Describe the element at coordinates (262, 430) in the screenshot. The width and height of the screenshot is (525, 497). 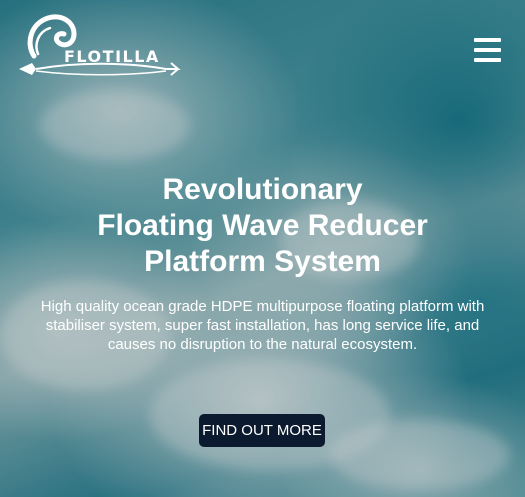
I see `find-out-more-button: FIND OUT MORE` at that location.